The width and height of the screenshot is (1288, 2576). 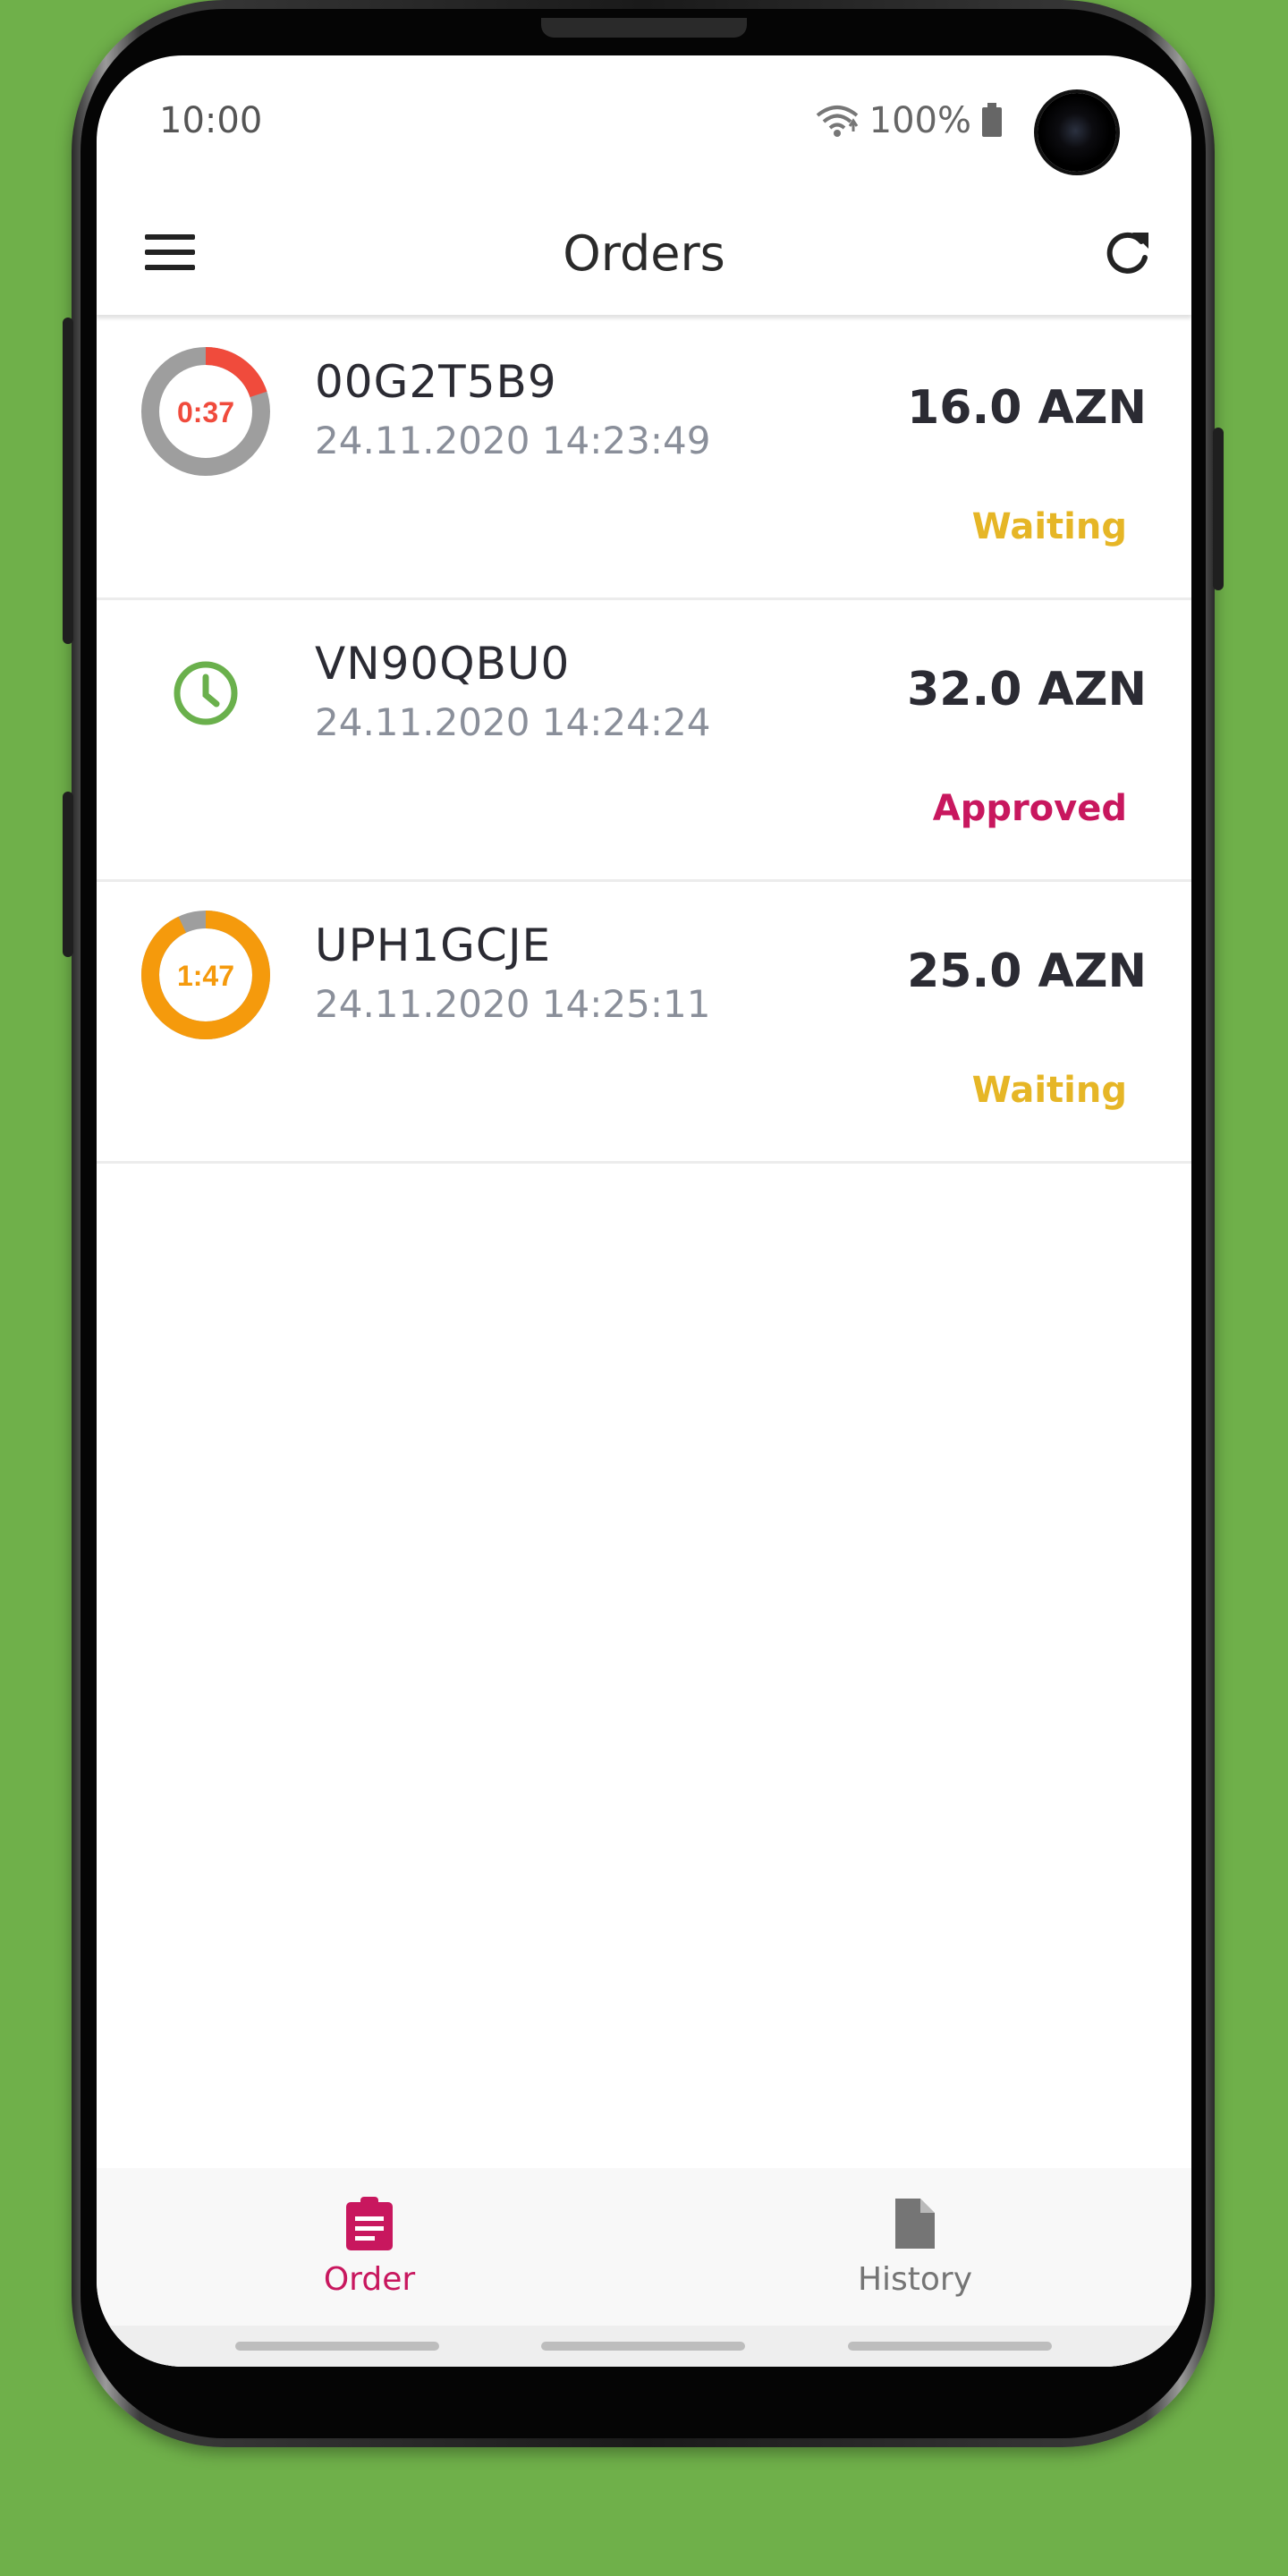 I want to click on countdown-timer: 0:37, so click(x=205, y=412).